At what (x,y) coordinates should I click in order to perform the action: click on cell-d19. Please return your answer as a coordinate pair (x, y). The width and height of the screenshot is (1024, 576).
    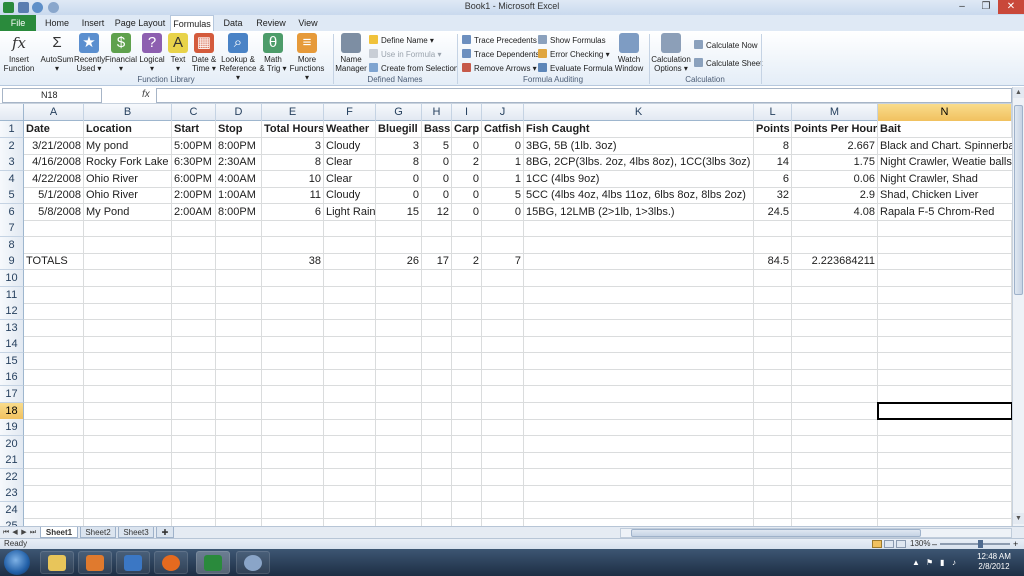
    Looking at the image, I should click on (239, 427).